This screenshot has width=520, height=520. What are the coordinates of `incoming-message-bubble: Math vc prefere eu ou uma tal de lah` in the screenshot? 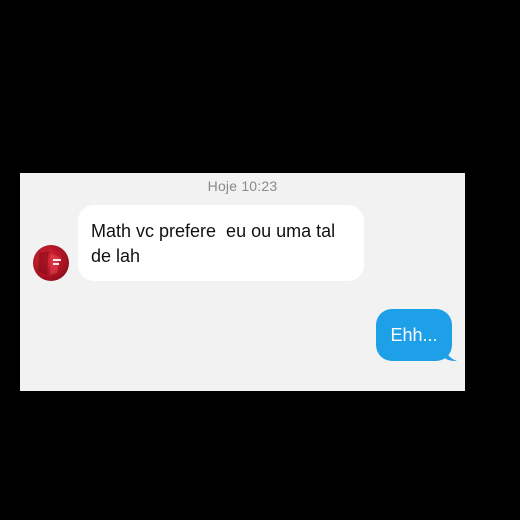 It's located at (221, 243).